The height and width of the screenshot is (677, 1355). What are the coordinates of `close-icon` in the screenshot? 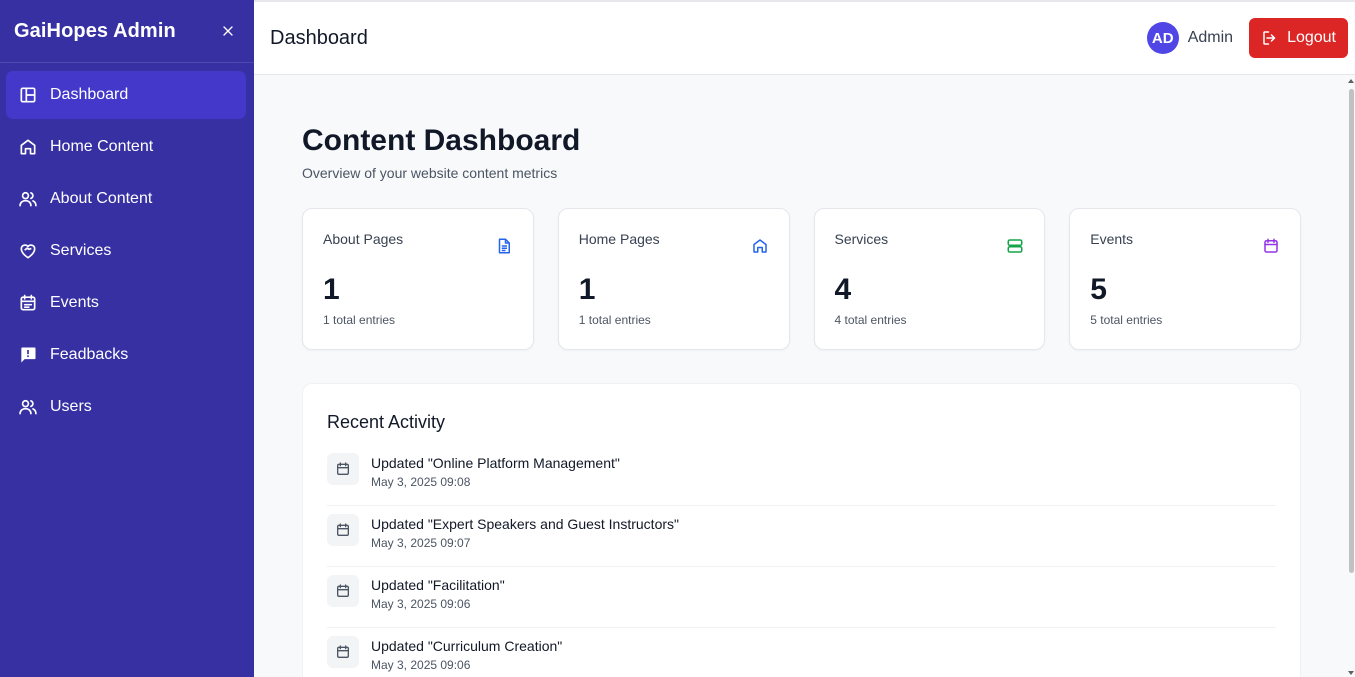 It's located at (228, 31).